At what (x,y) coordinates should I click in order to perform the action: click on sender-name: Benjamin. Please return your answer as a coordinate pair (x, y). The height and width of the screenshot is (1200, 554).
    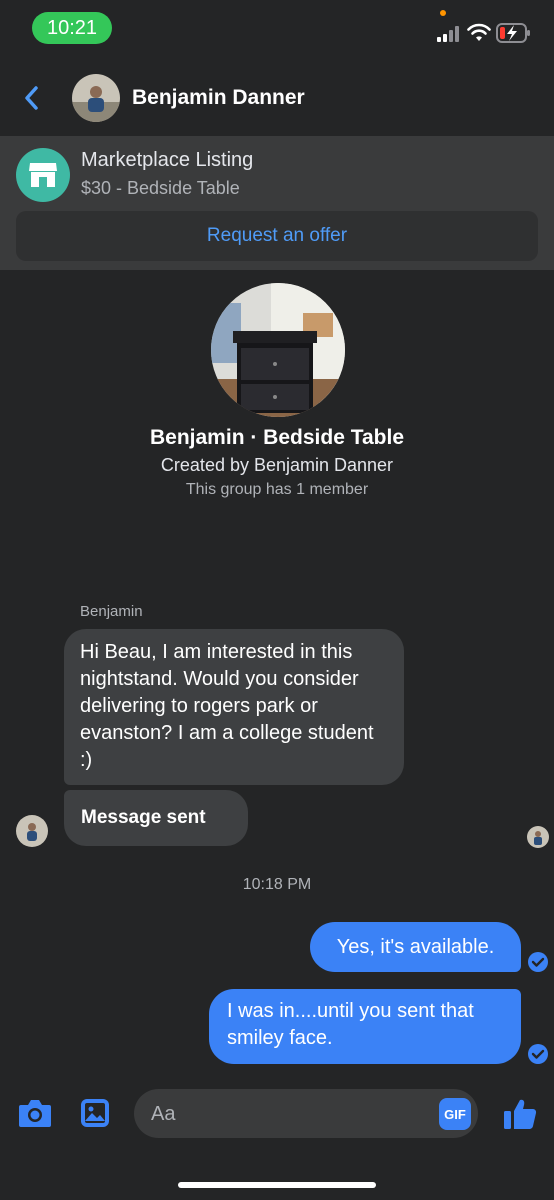
    Looking at the image, I should click on (111, 611).